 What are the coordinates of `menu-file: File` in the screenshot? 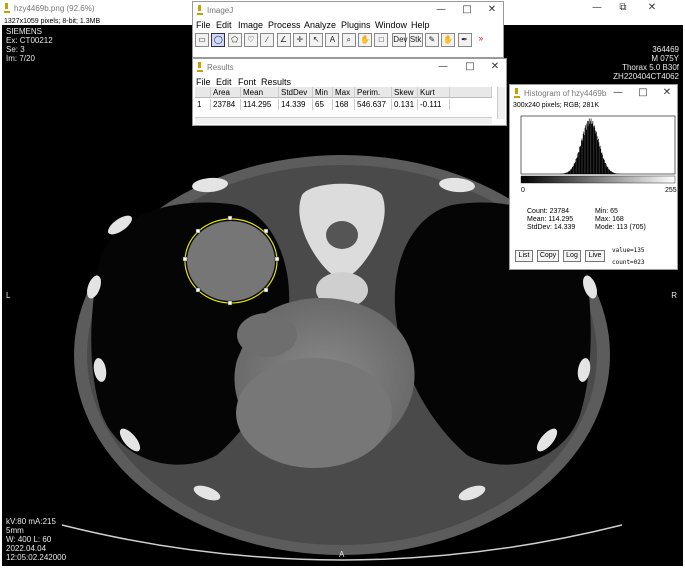 It's located at (203, 25).